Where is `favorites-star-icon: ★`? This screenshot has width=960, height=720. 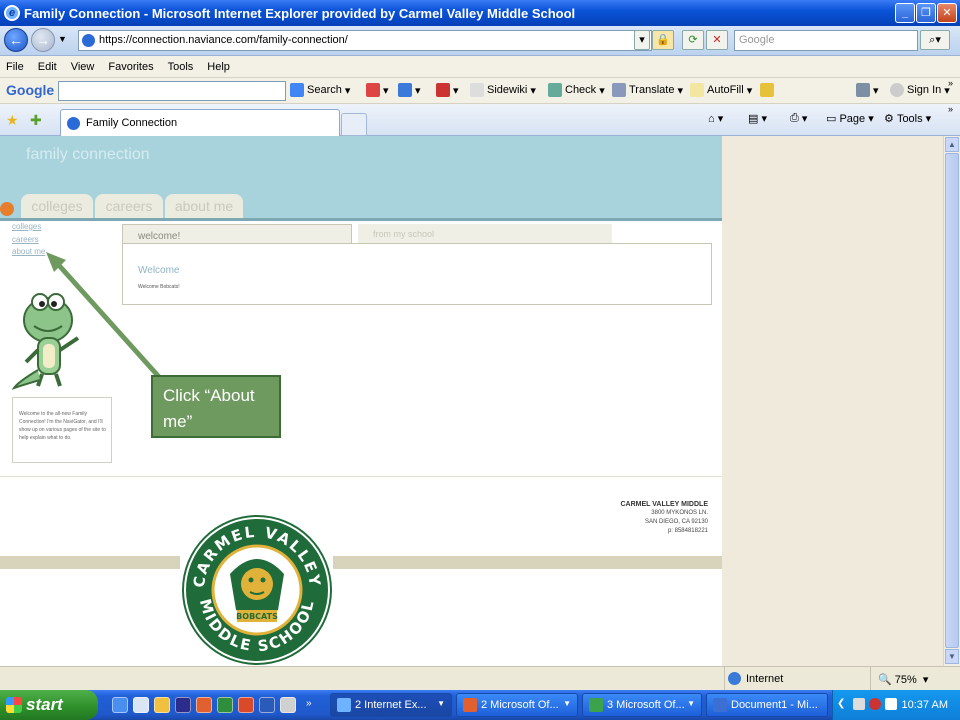
favorites-star-icon: ★ is located at coordinates (12, 120).